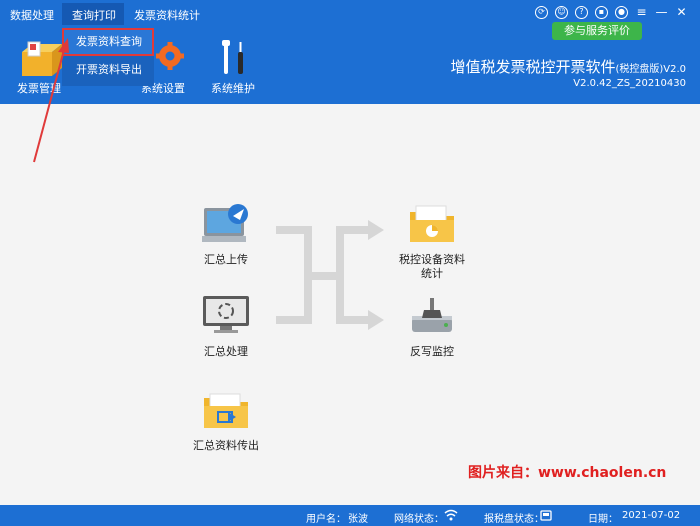  What do you see at coordinates (432, 259) in the screenshot?
I see `flow-device-statistics-line1: 税控设备资料` at bounding box center [432, 259].